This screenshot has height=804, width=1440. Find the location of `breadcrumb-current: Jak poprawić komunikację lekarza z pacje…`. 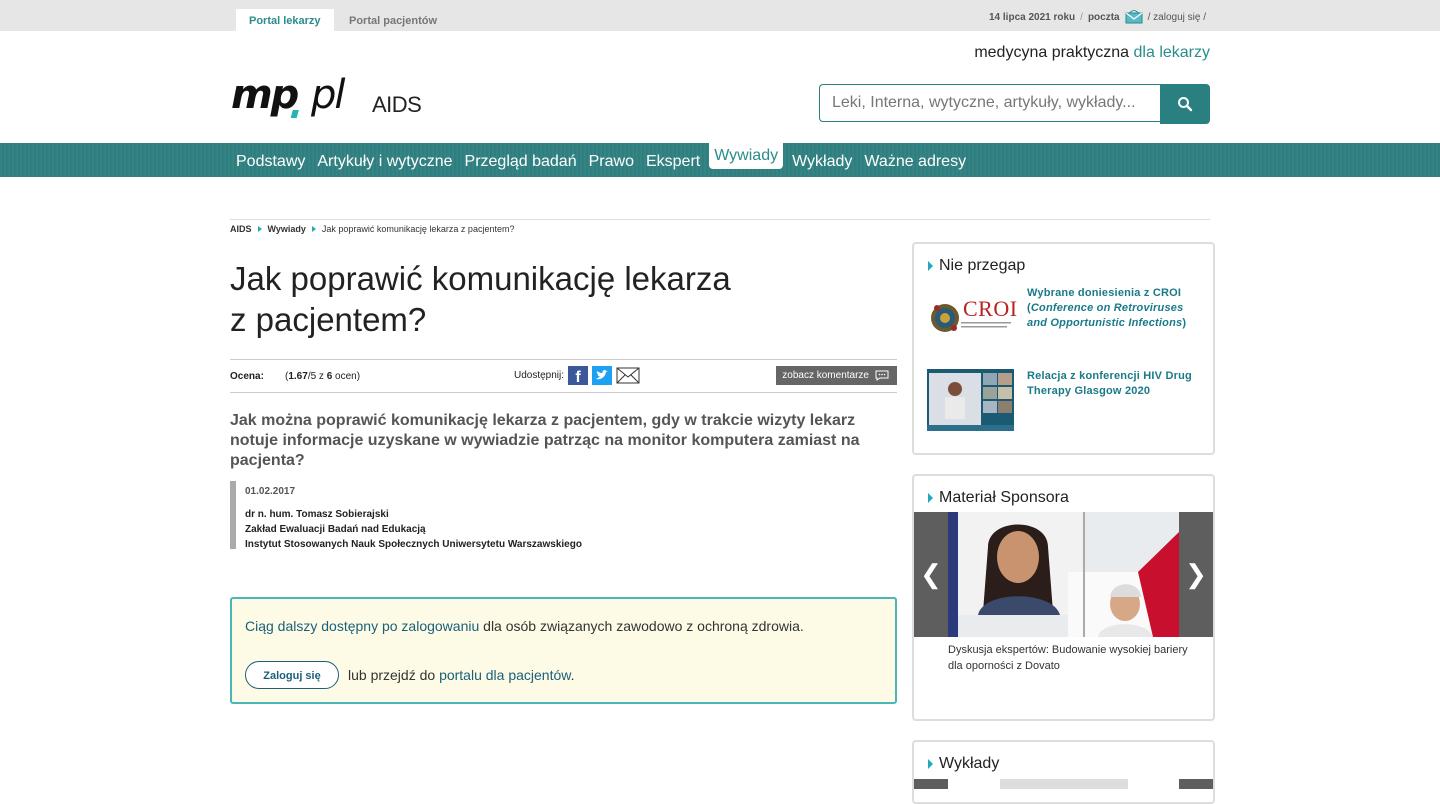

breadcrumb-current: Jak poprawić komunikację lekarza z pacje… is located at coordinates (418, 229).